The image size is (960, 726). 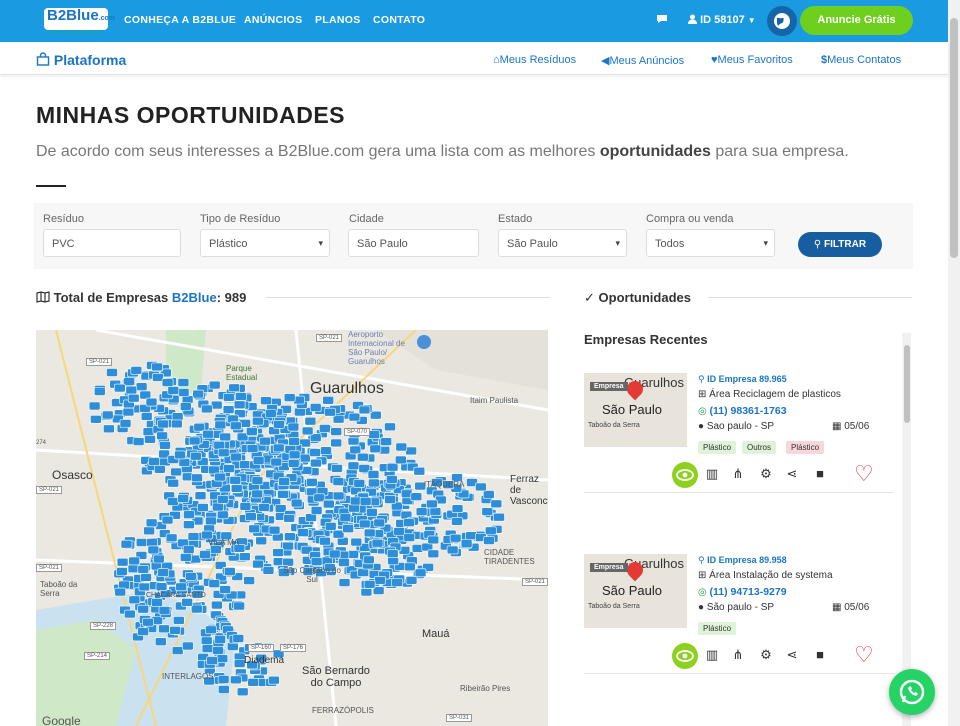 I want to click on company-phone: ◎ (11) 94713-9279, so click(x=742, y=592).